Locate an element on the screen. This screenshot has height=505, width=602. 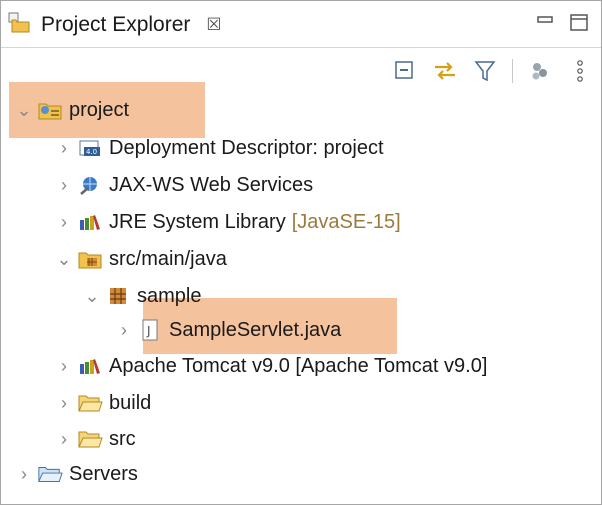
minimize-icon is located at coordinates (545, 23).